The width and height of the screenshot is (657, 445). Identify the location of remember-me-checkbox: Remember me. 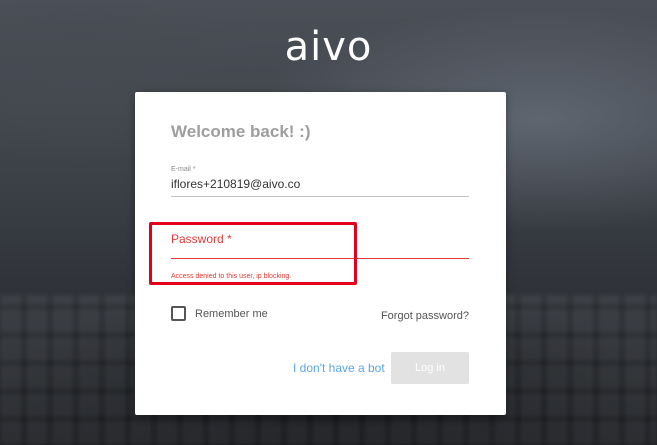
(219, 313).